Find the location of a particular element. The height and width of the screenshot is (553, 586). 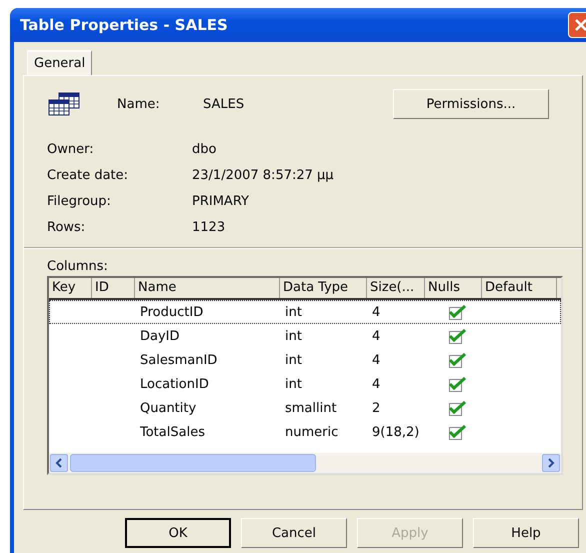

scroll-right-button is located at coordinates (551, 463).